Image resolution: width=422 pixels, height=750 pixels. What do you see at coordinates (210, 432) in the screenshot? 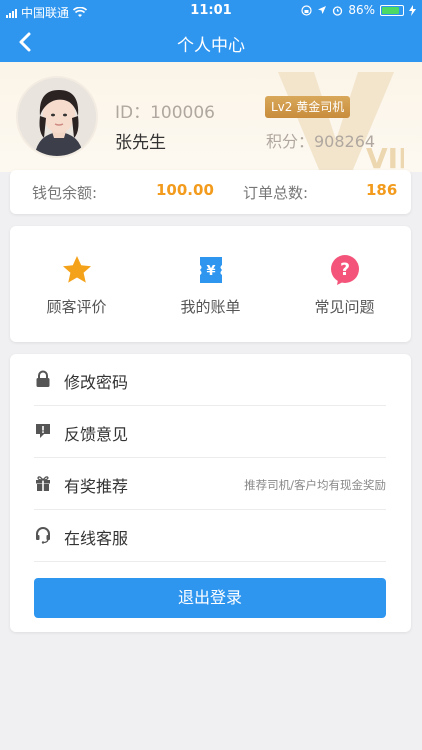
I see `menu-item-feedback: 反馈意见` at bounding box center [210, 432].